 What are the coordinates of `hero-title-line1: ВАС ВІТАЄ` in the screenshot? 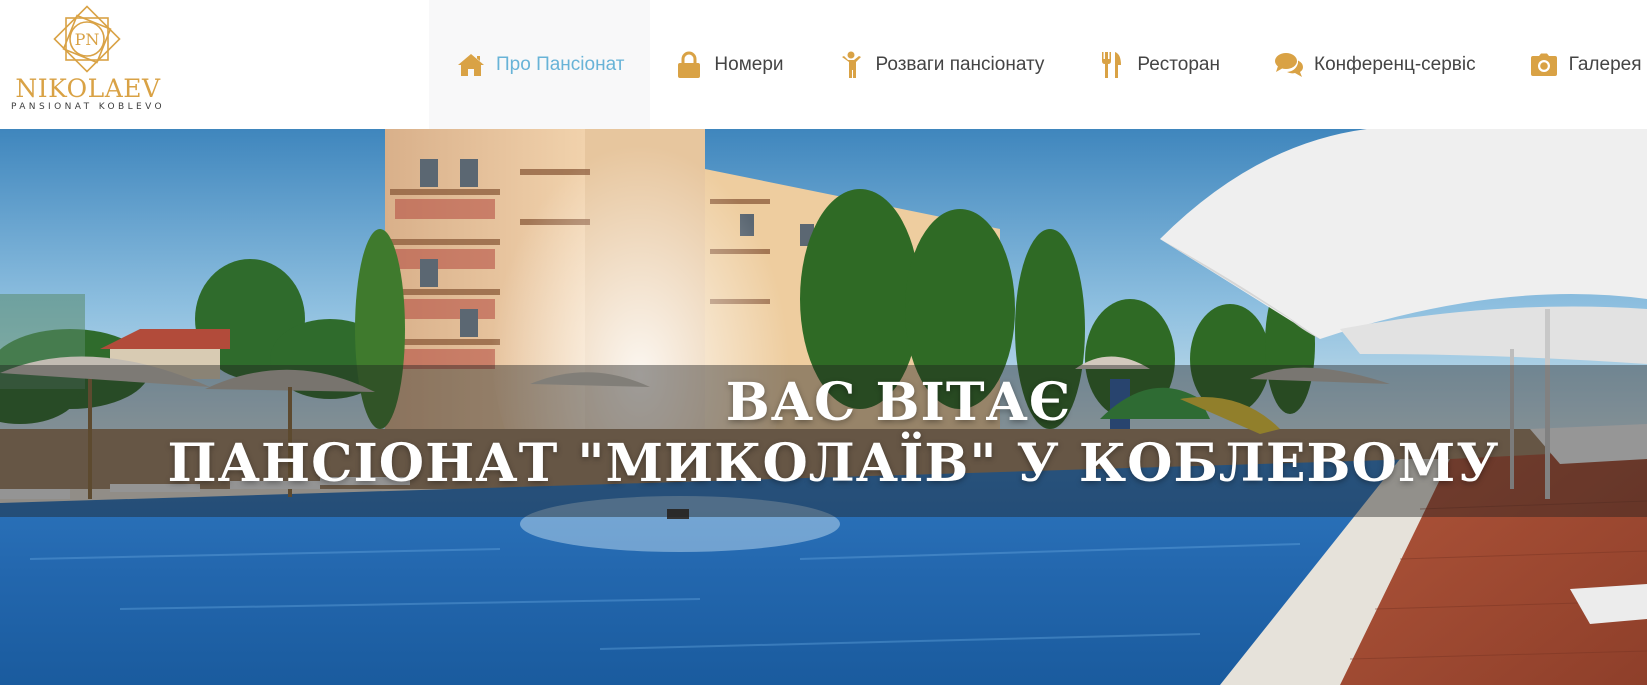 It's located at (898, 402).